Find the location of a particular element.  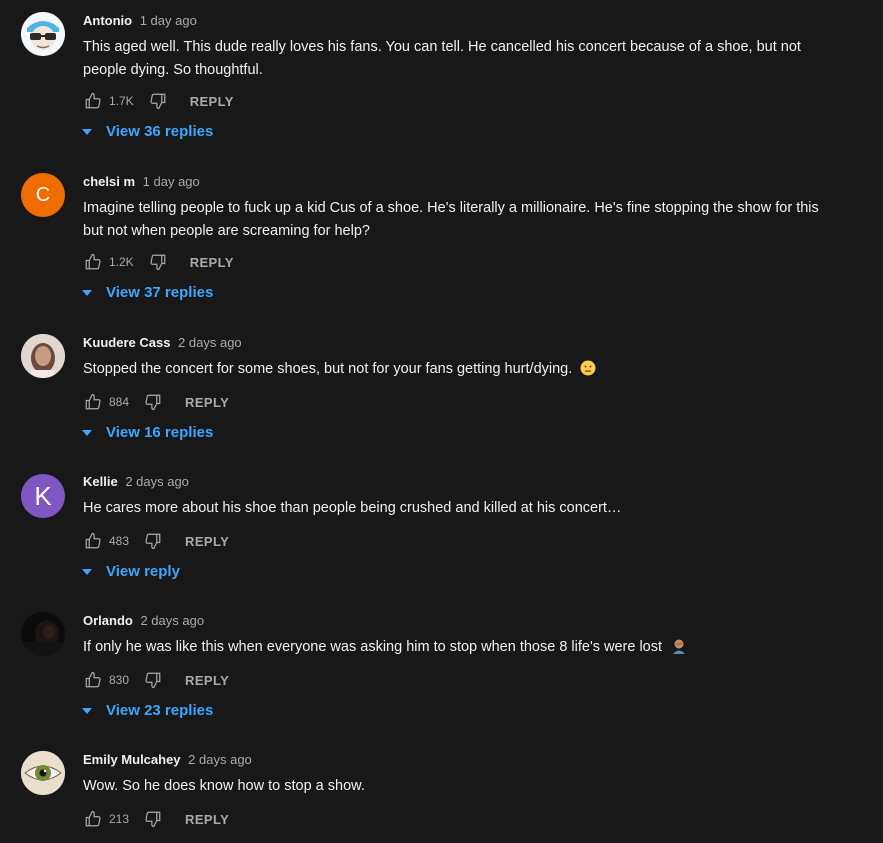

comment-meta: Kellie 2 days ago is located at coordinates (475, 482).